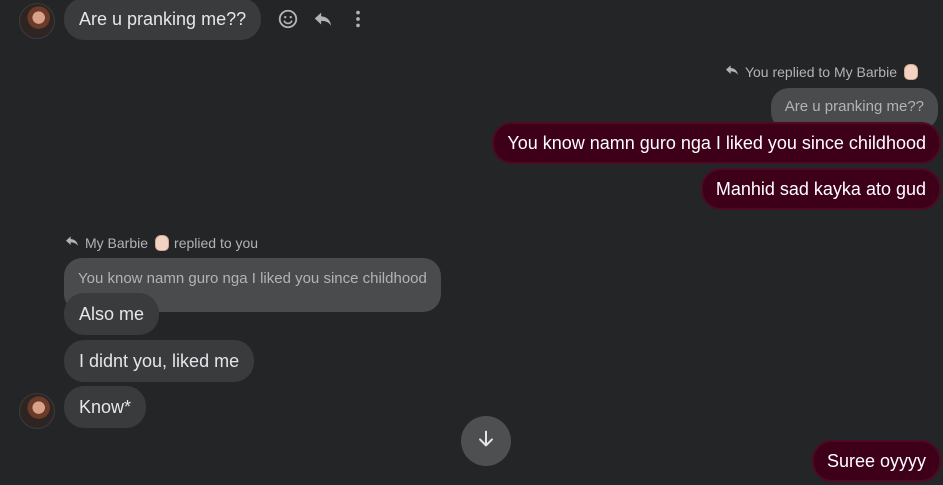 The width and height of the screenshot is (943, 485). I want to click on message-text: I didnt you, liked me, so click(159, 361).